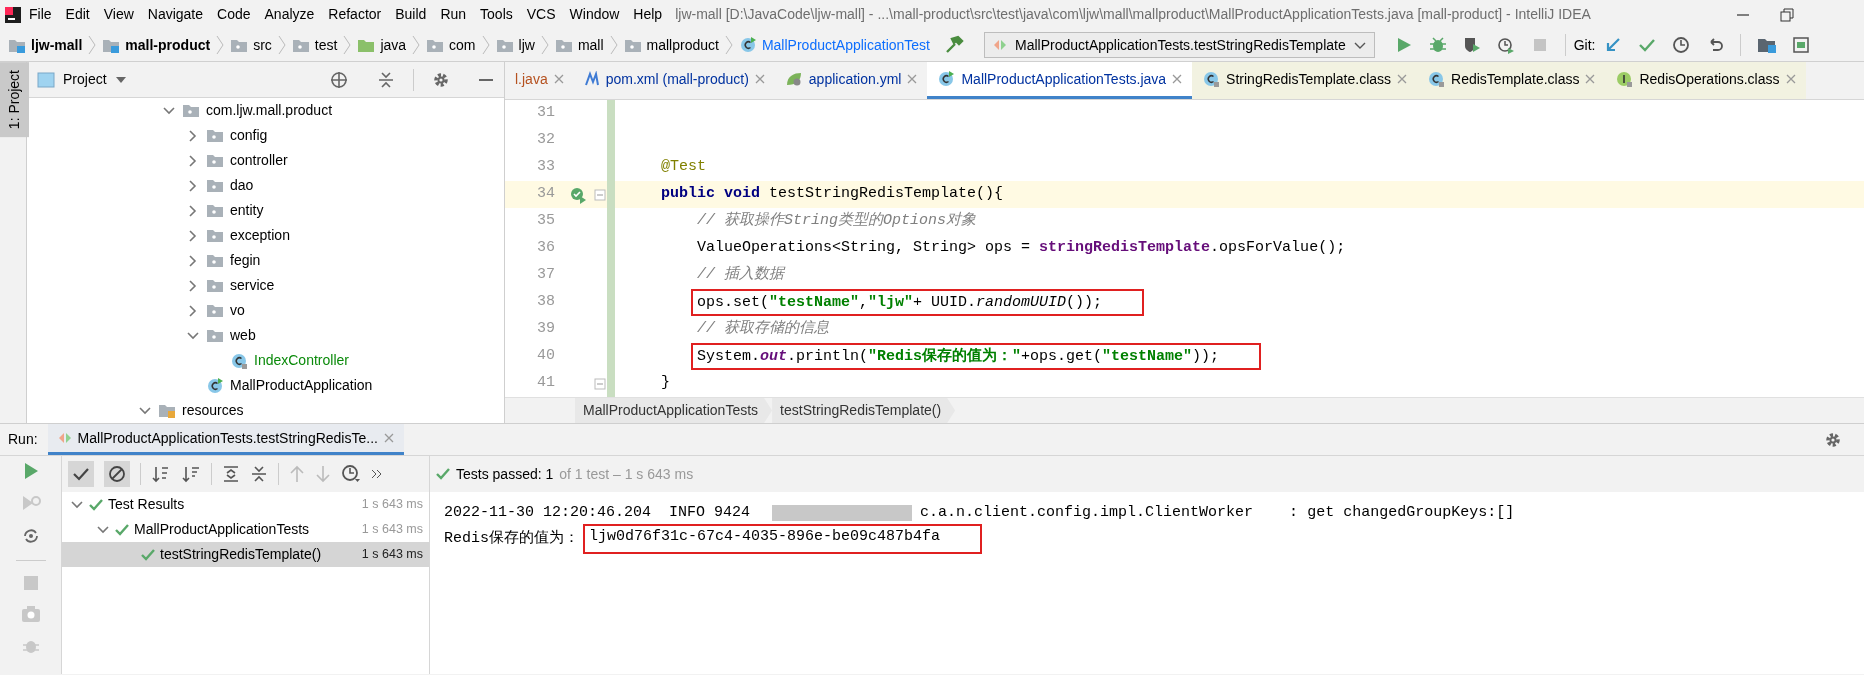 This screenshot has height=675, width=1864. What do you see at coordinates (161, 474) in the screenshot?
I see `sort-alphabetically-icon` at bounding box center [161, 474].